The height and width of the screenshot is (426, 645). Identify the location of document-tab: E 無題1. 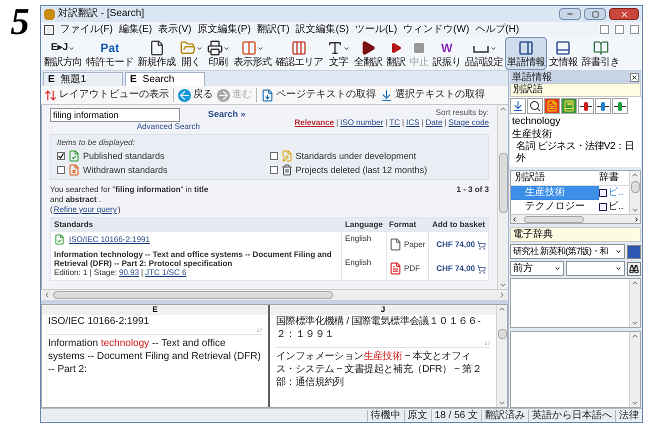
(83, 79).